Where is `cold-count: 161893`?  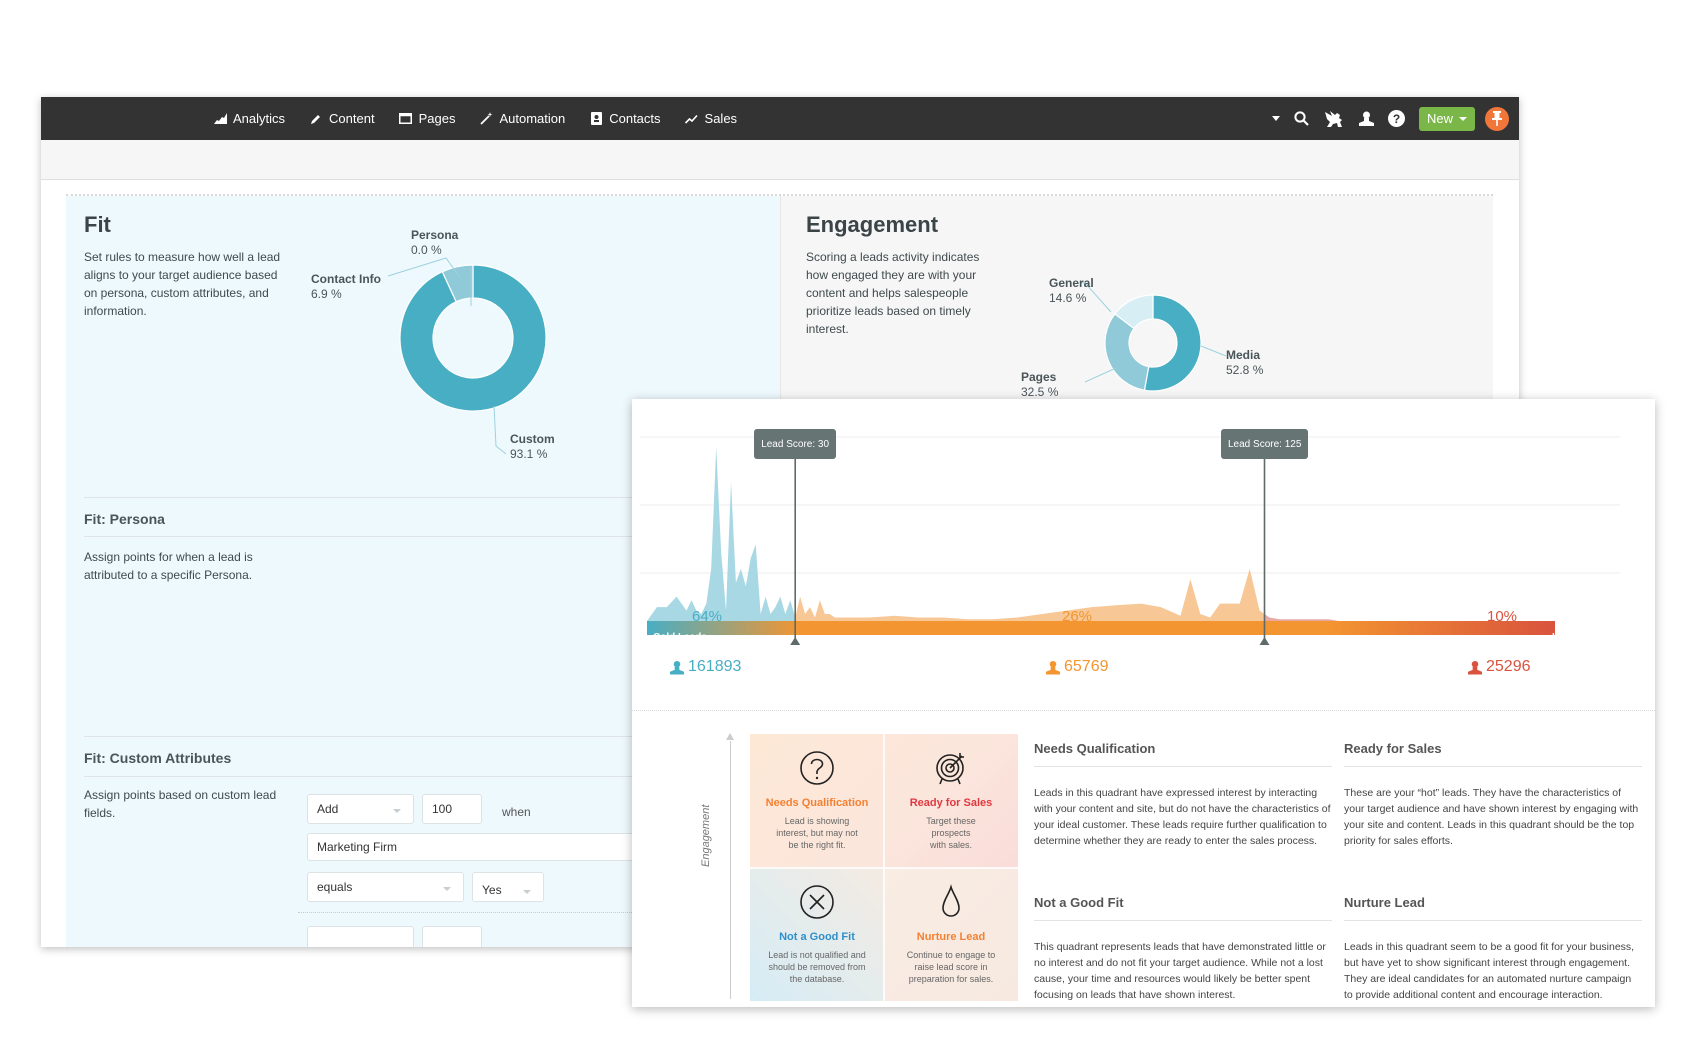
cold-count: 161893 is located at coordinates (705, 667).